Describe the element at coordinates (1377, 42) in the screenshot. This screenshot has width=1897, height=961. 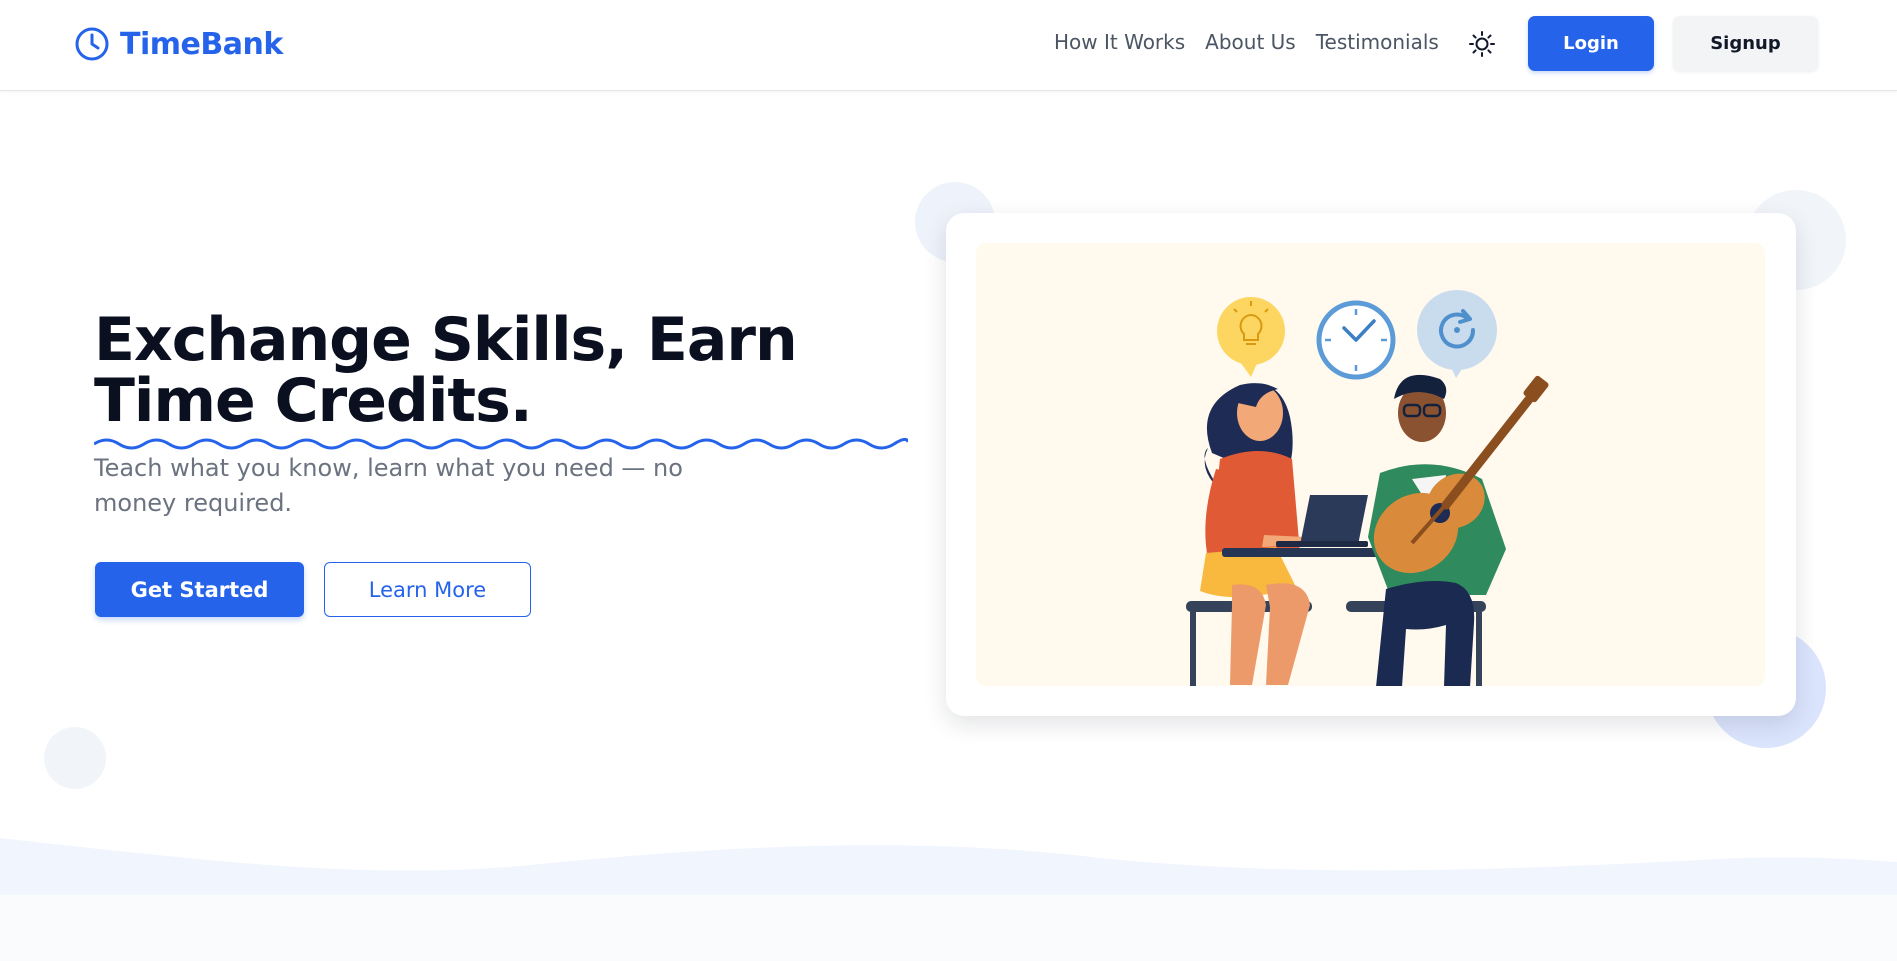
I see `nav-link-testimonials: Testimonials` at that location.